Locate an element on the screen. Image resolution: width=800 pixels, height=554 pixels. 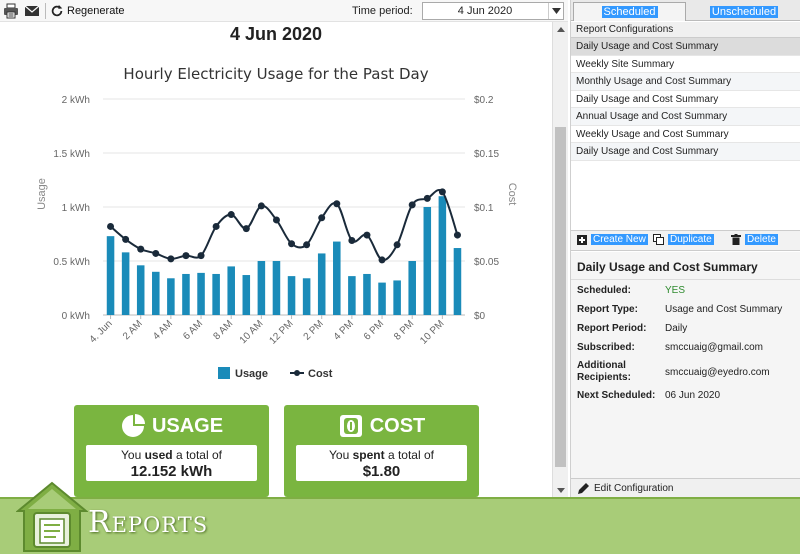
duplicate-button: Duplicate is located at coordinates (683, 239).